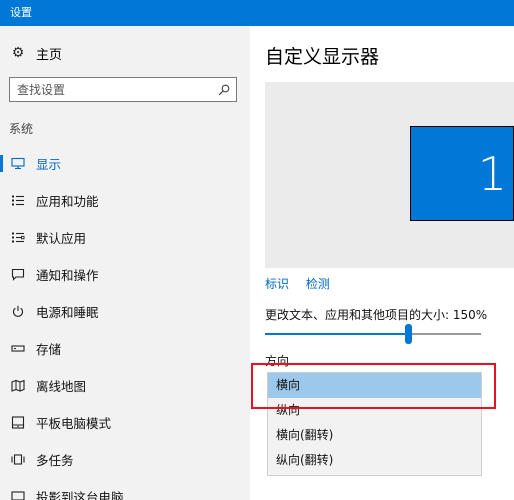  I want to click on sidebar-item-tablet-mode: 平板电脑模式, so click(125, 422).